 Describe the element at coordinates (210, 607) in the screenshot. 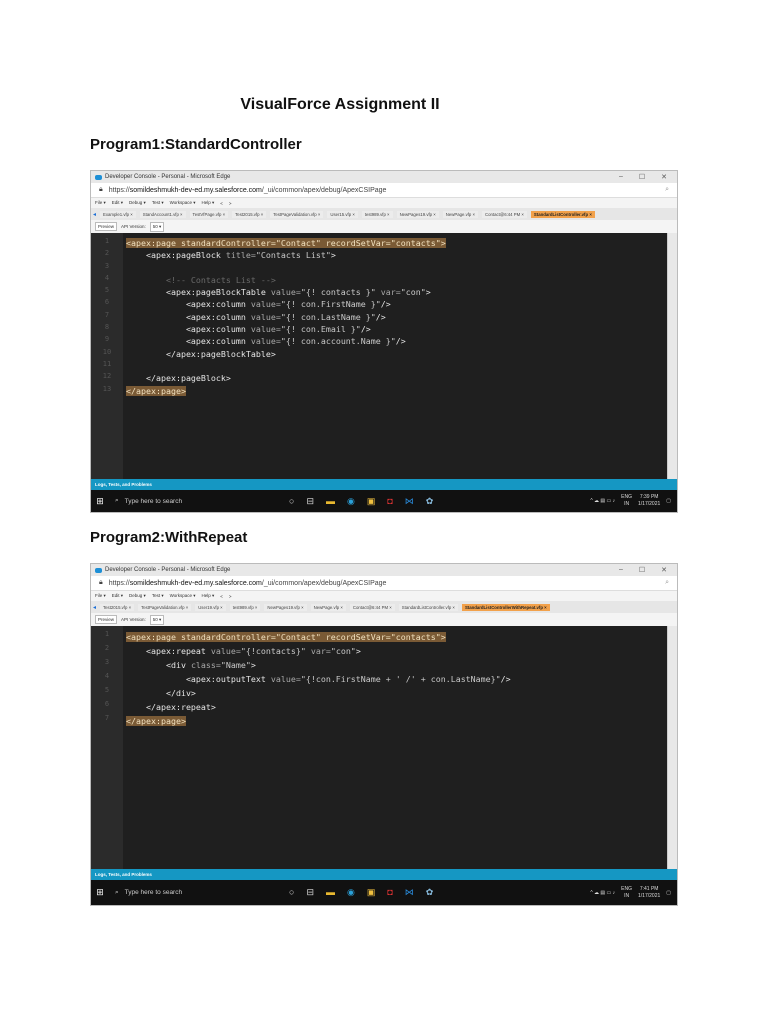

I see `file-tab: User19.vfp ×` at that location.